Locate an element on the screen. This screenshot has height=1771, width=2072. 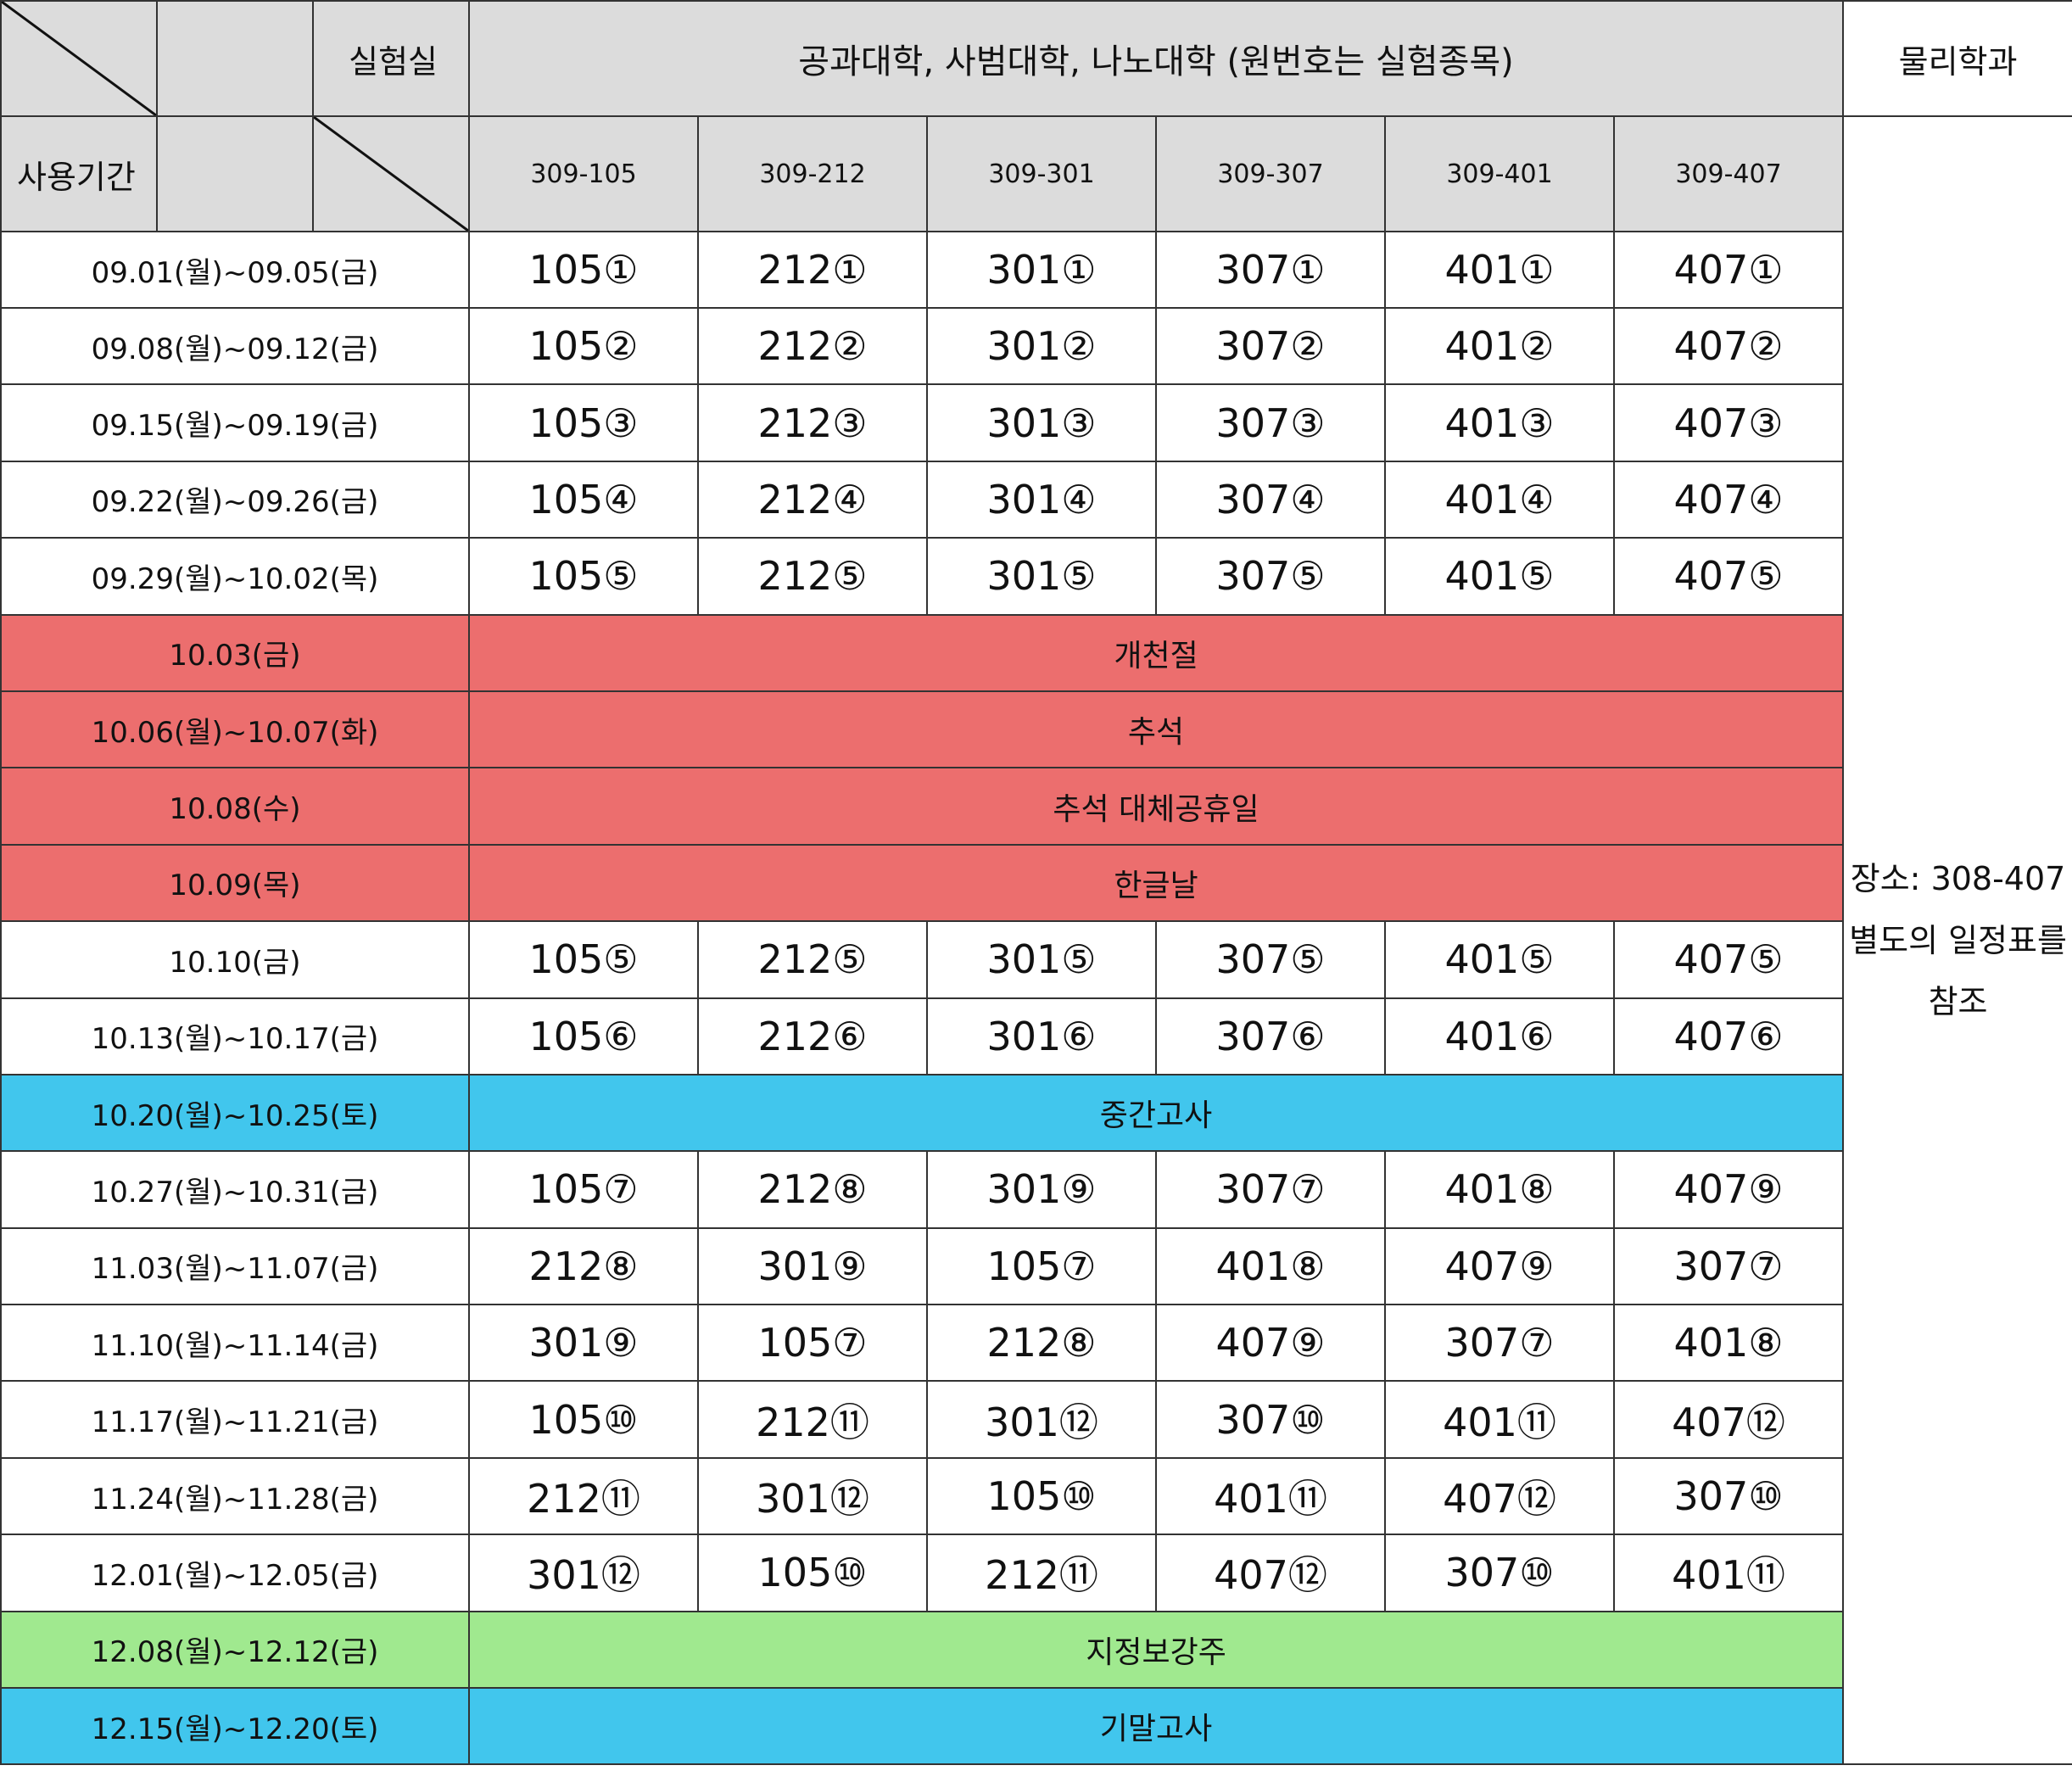
date-cell: 12.01(월)~12.05(금) is located at coordinates (235, 1573).